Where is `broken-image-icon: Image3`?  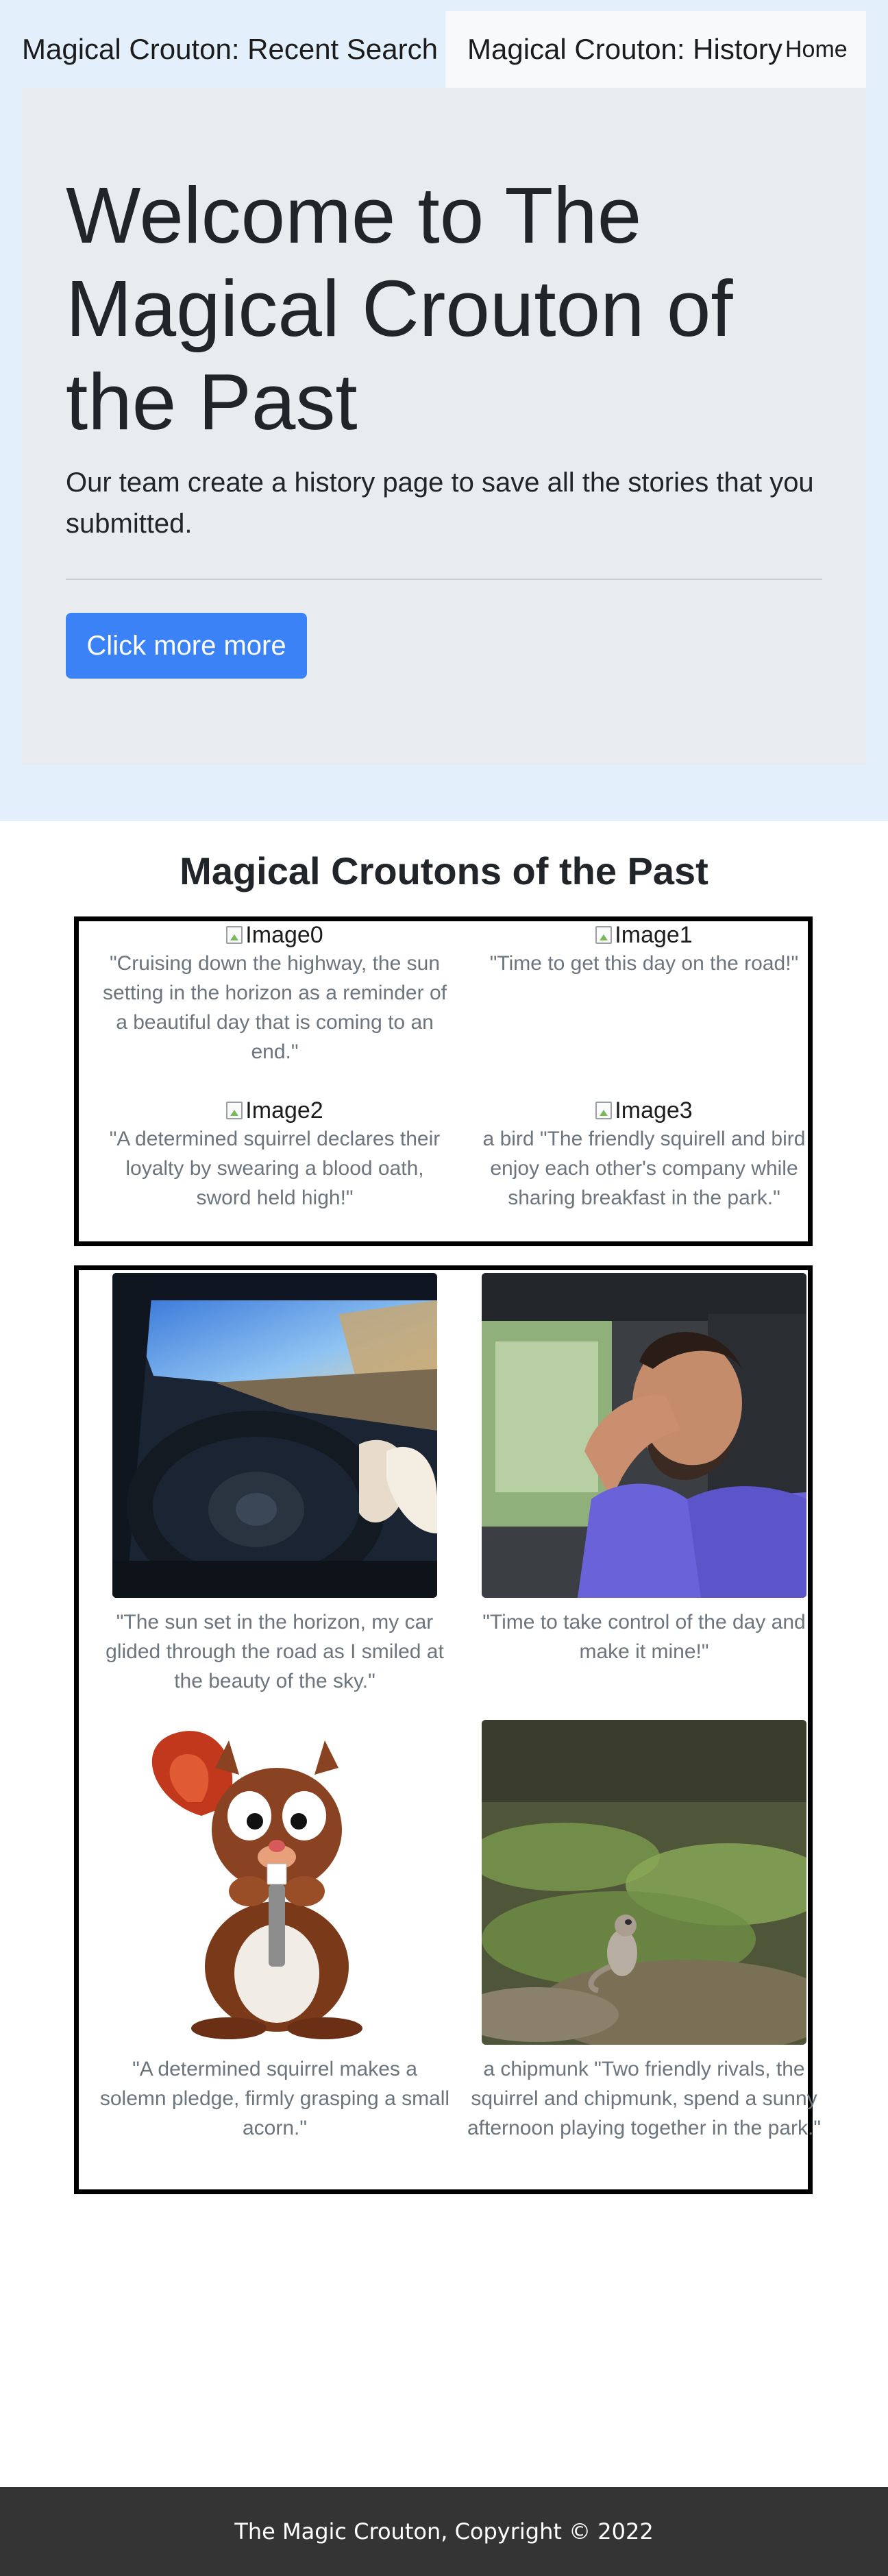
broken-image-icon: Image3 is located at coordinates (644, 1110).